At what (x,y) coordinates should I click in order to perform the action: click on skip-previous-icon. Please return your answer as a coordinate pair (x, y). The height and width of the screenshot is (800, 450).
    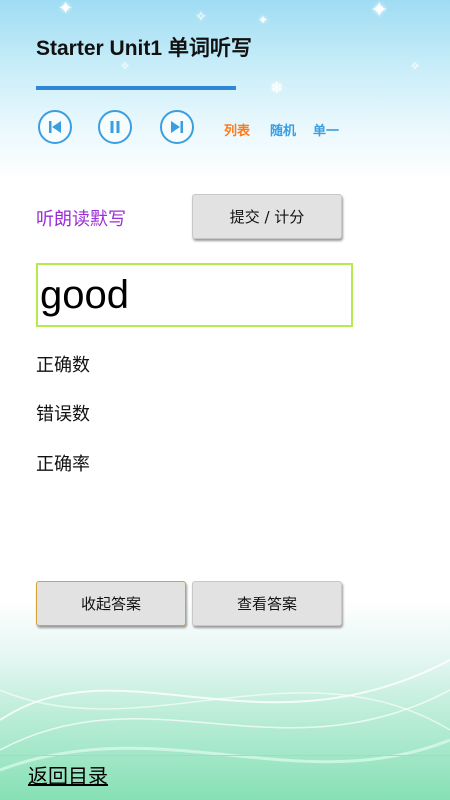
    Looking at the image, I should click on (55, 127).